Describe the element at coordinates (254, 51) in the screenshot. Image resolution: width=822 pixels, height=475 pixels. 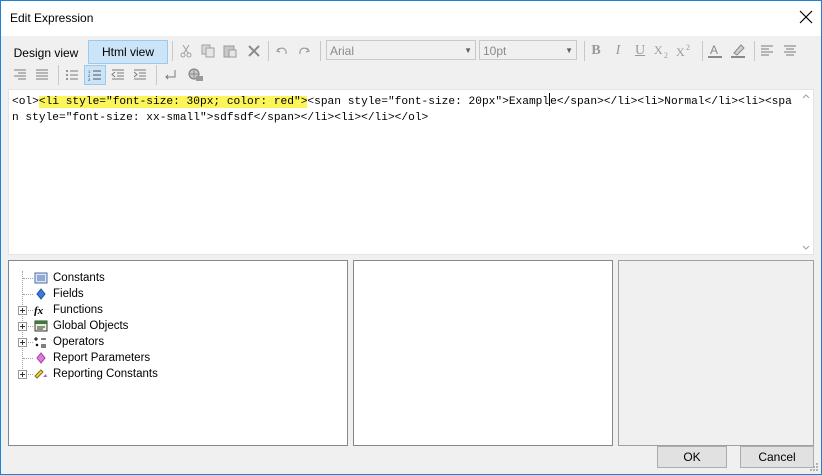
I see `delete-icon` at that location.